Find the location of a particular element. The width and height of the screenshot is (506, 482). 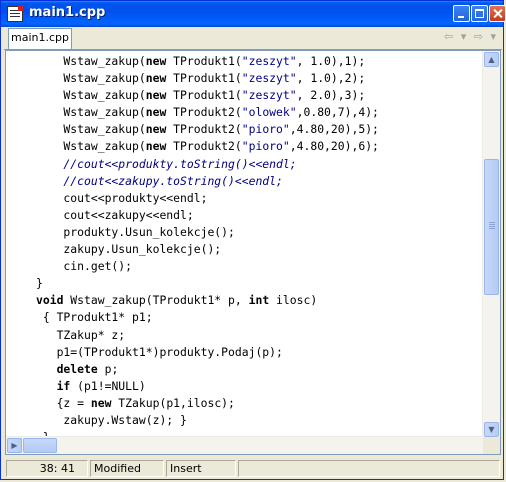

arrow-right-icon: ⇨ is located at coordinates (479, 36).